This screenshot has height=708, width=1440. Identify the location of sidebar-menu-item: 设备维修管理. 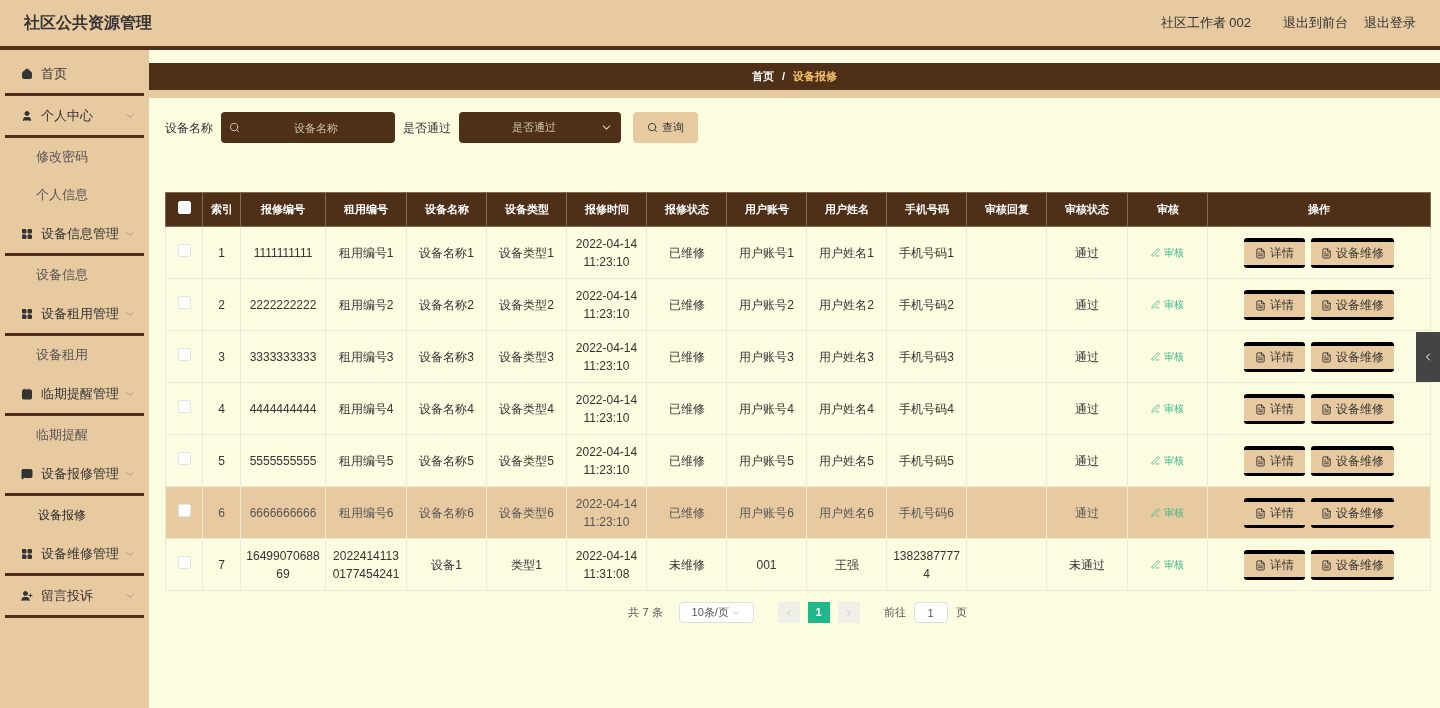
(74, 555).